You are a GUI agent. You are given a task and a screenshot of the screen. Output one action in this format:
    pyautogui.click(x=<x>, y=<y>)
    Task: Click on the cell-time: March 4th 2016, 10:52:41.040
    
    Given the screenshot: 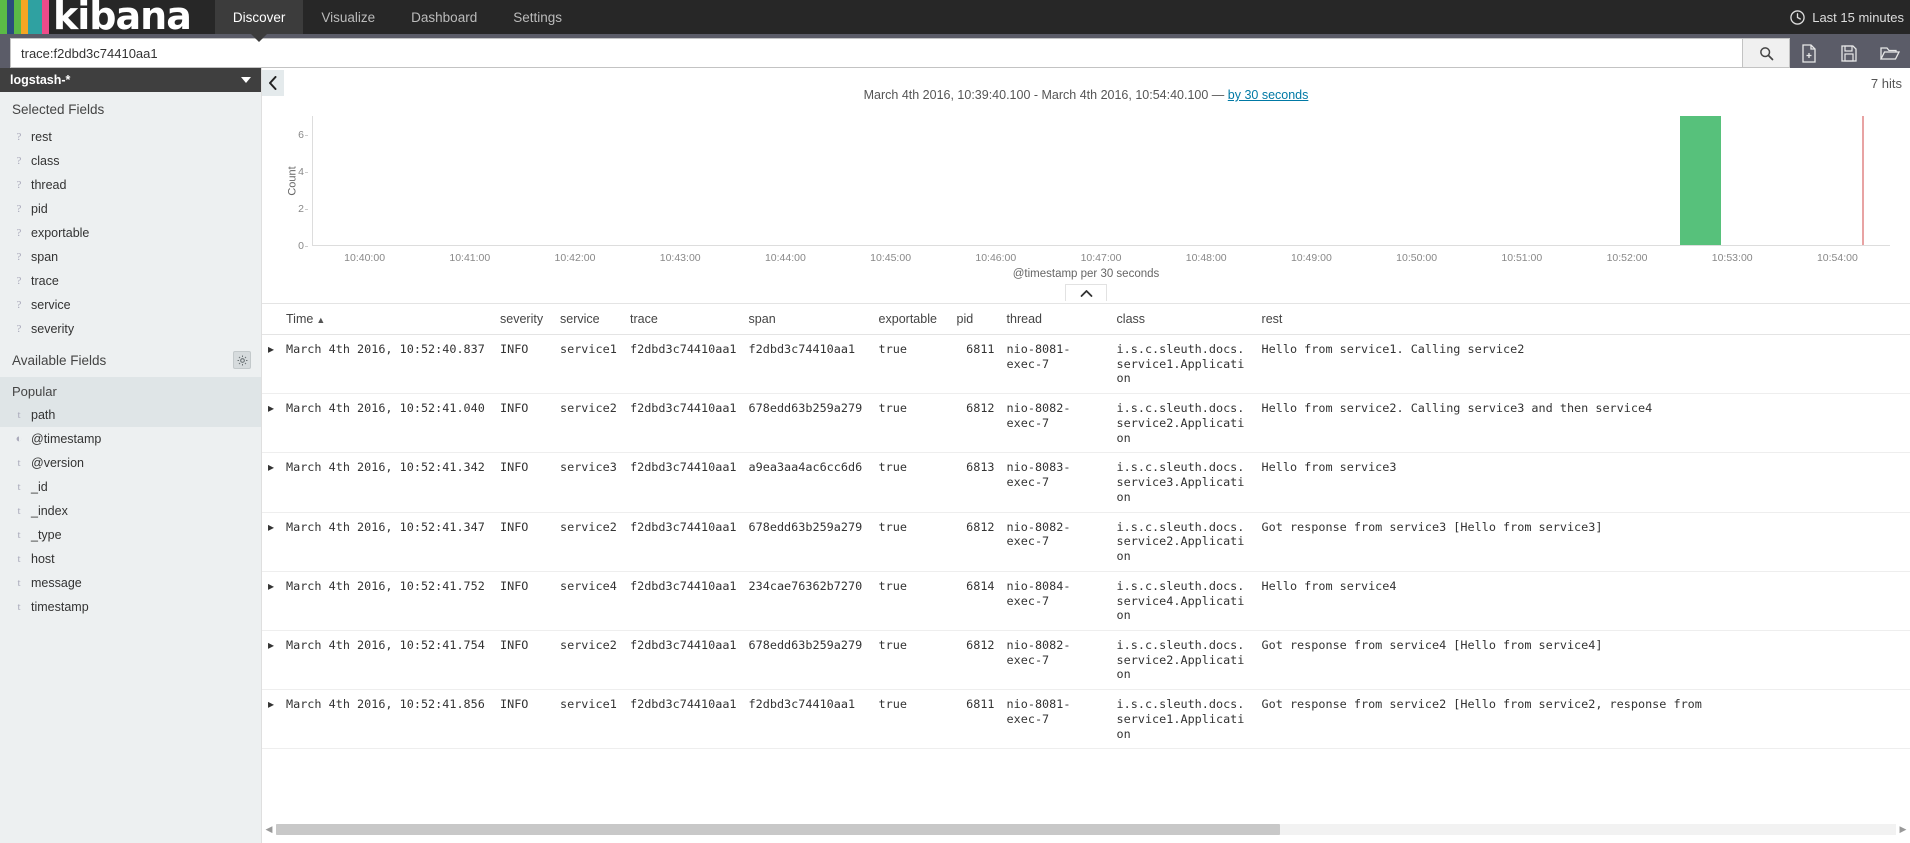 What is the action you would take?
    pyautogui.click(x=389, y=423)
    